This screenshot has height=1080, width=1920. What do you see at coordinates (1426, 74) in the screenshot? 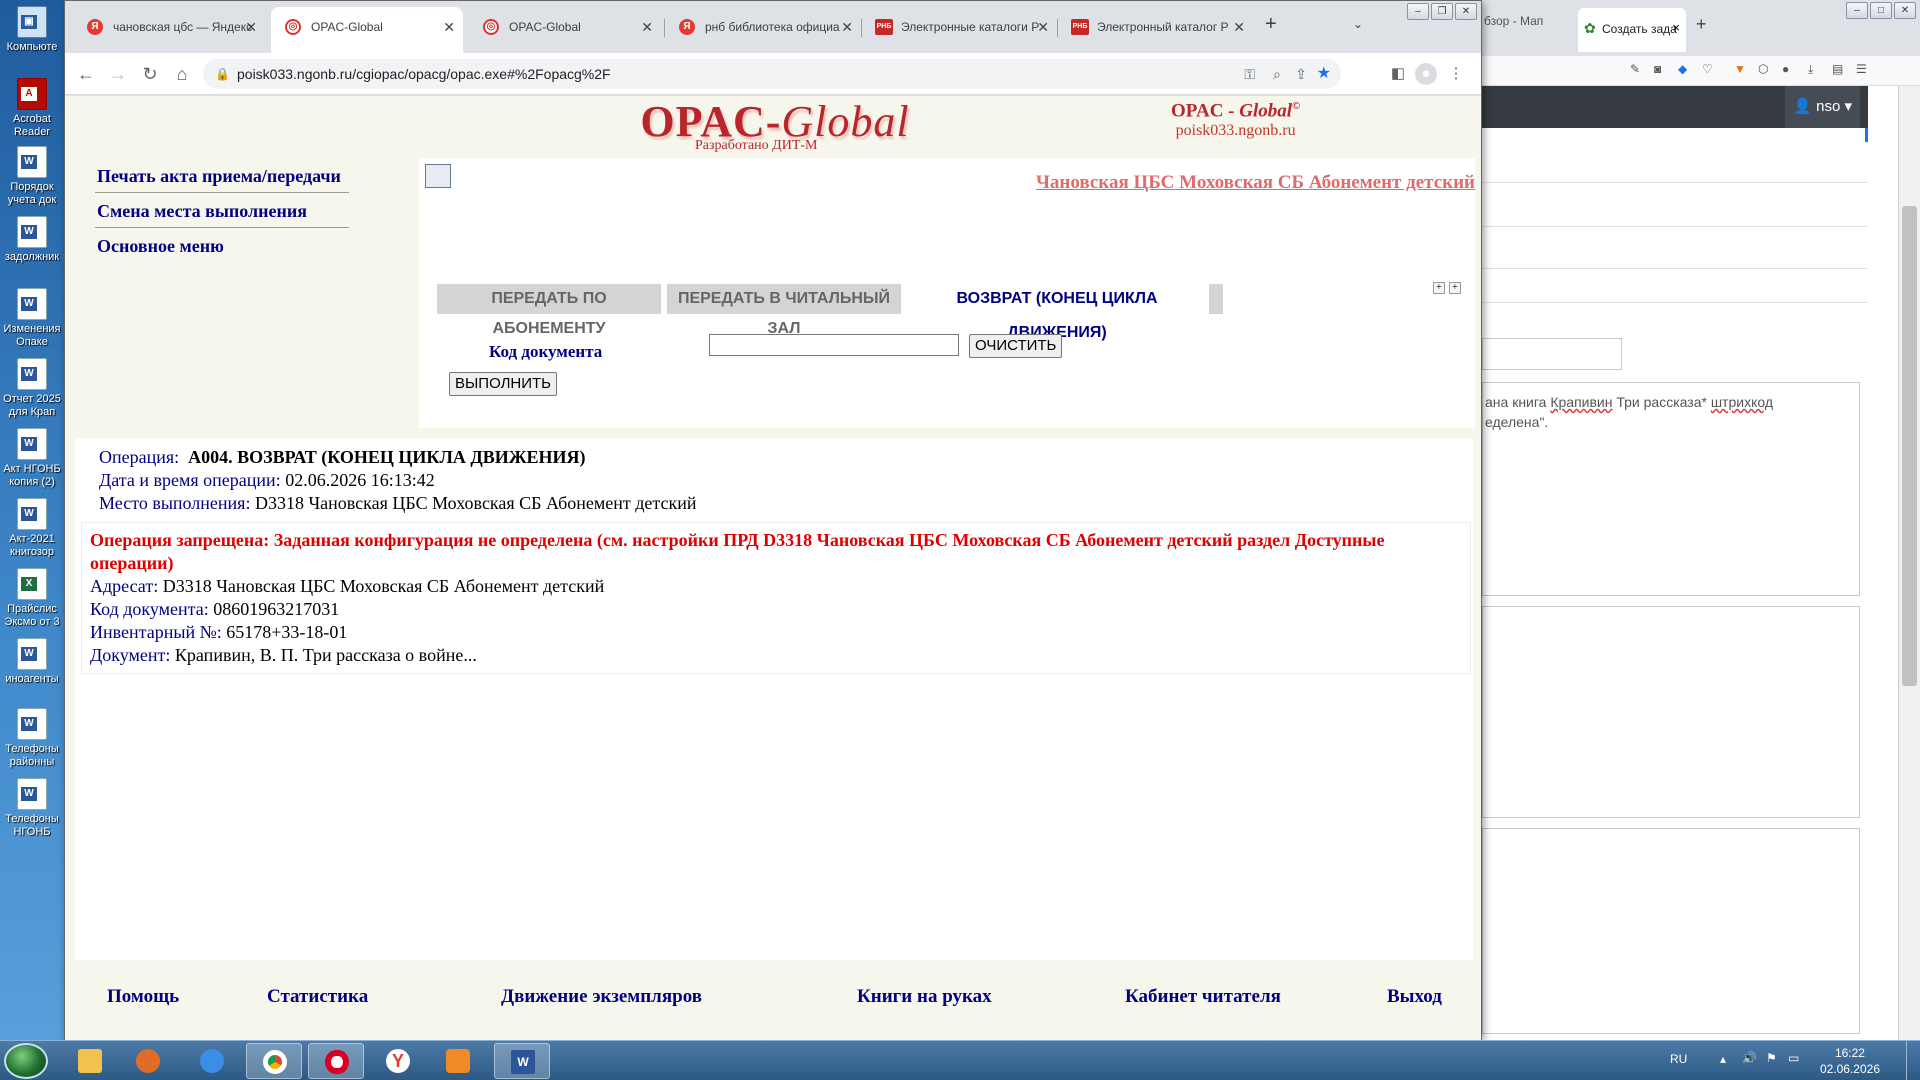
I see `profile-avatar-icon: ●` at bounding box center [1426, 74].